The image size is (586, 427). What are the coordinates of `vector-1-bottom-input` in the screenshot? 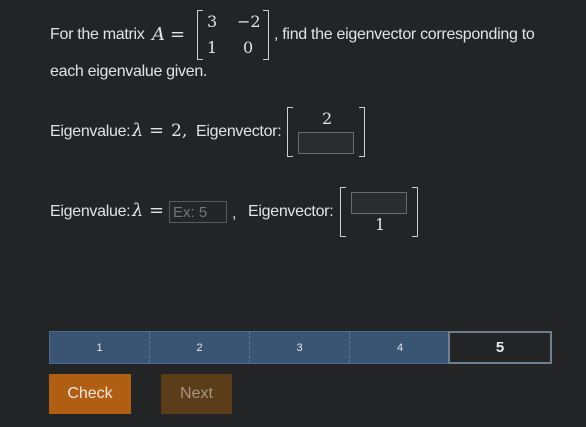 It's located at (326, 143).